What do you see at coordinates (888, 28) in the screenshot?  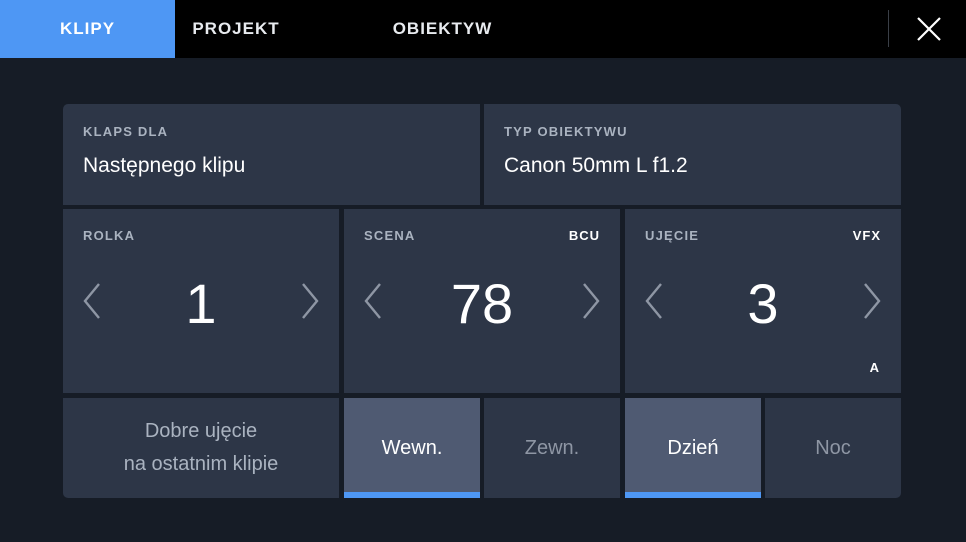 I see `top-bar-divider` at bounding box center [888, 28].